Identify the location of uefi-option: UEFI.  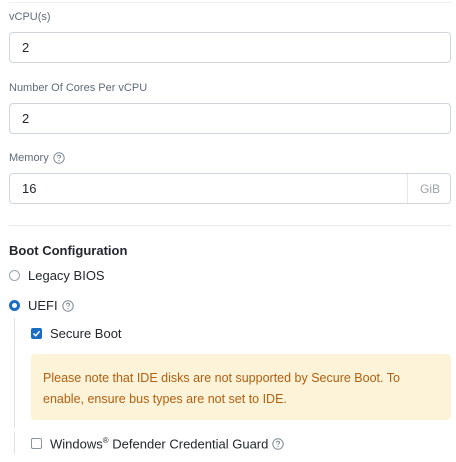
(41, 305).